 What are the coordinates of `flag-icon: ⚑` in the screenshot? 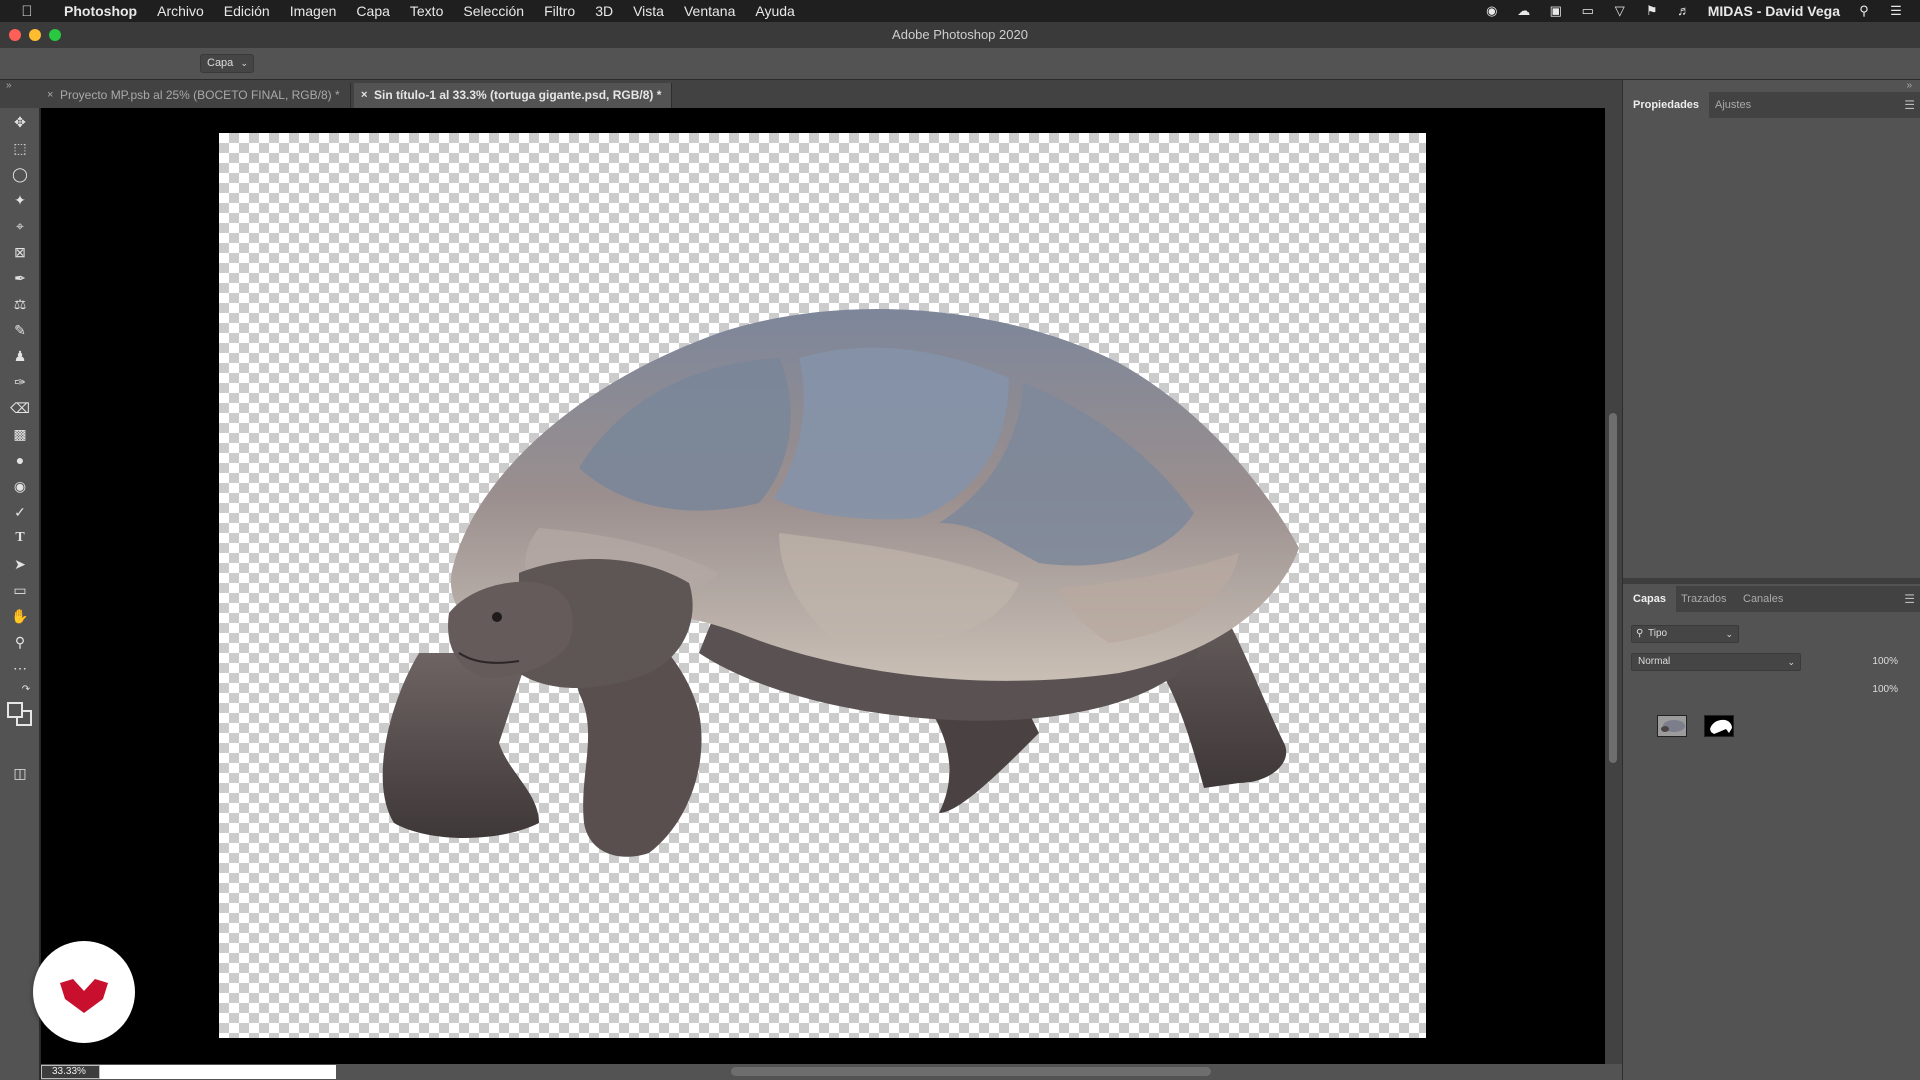 It's located at (1652, 11).